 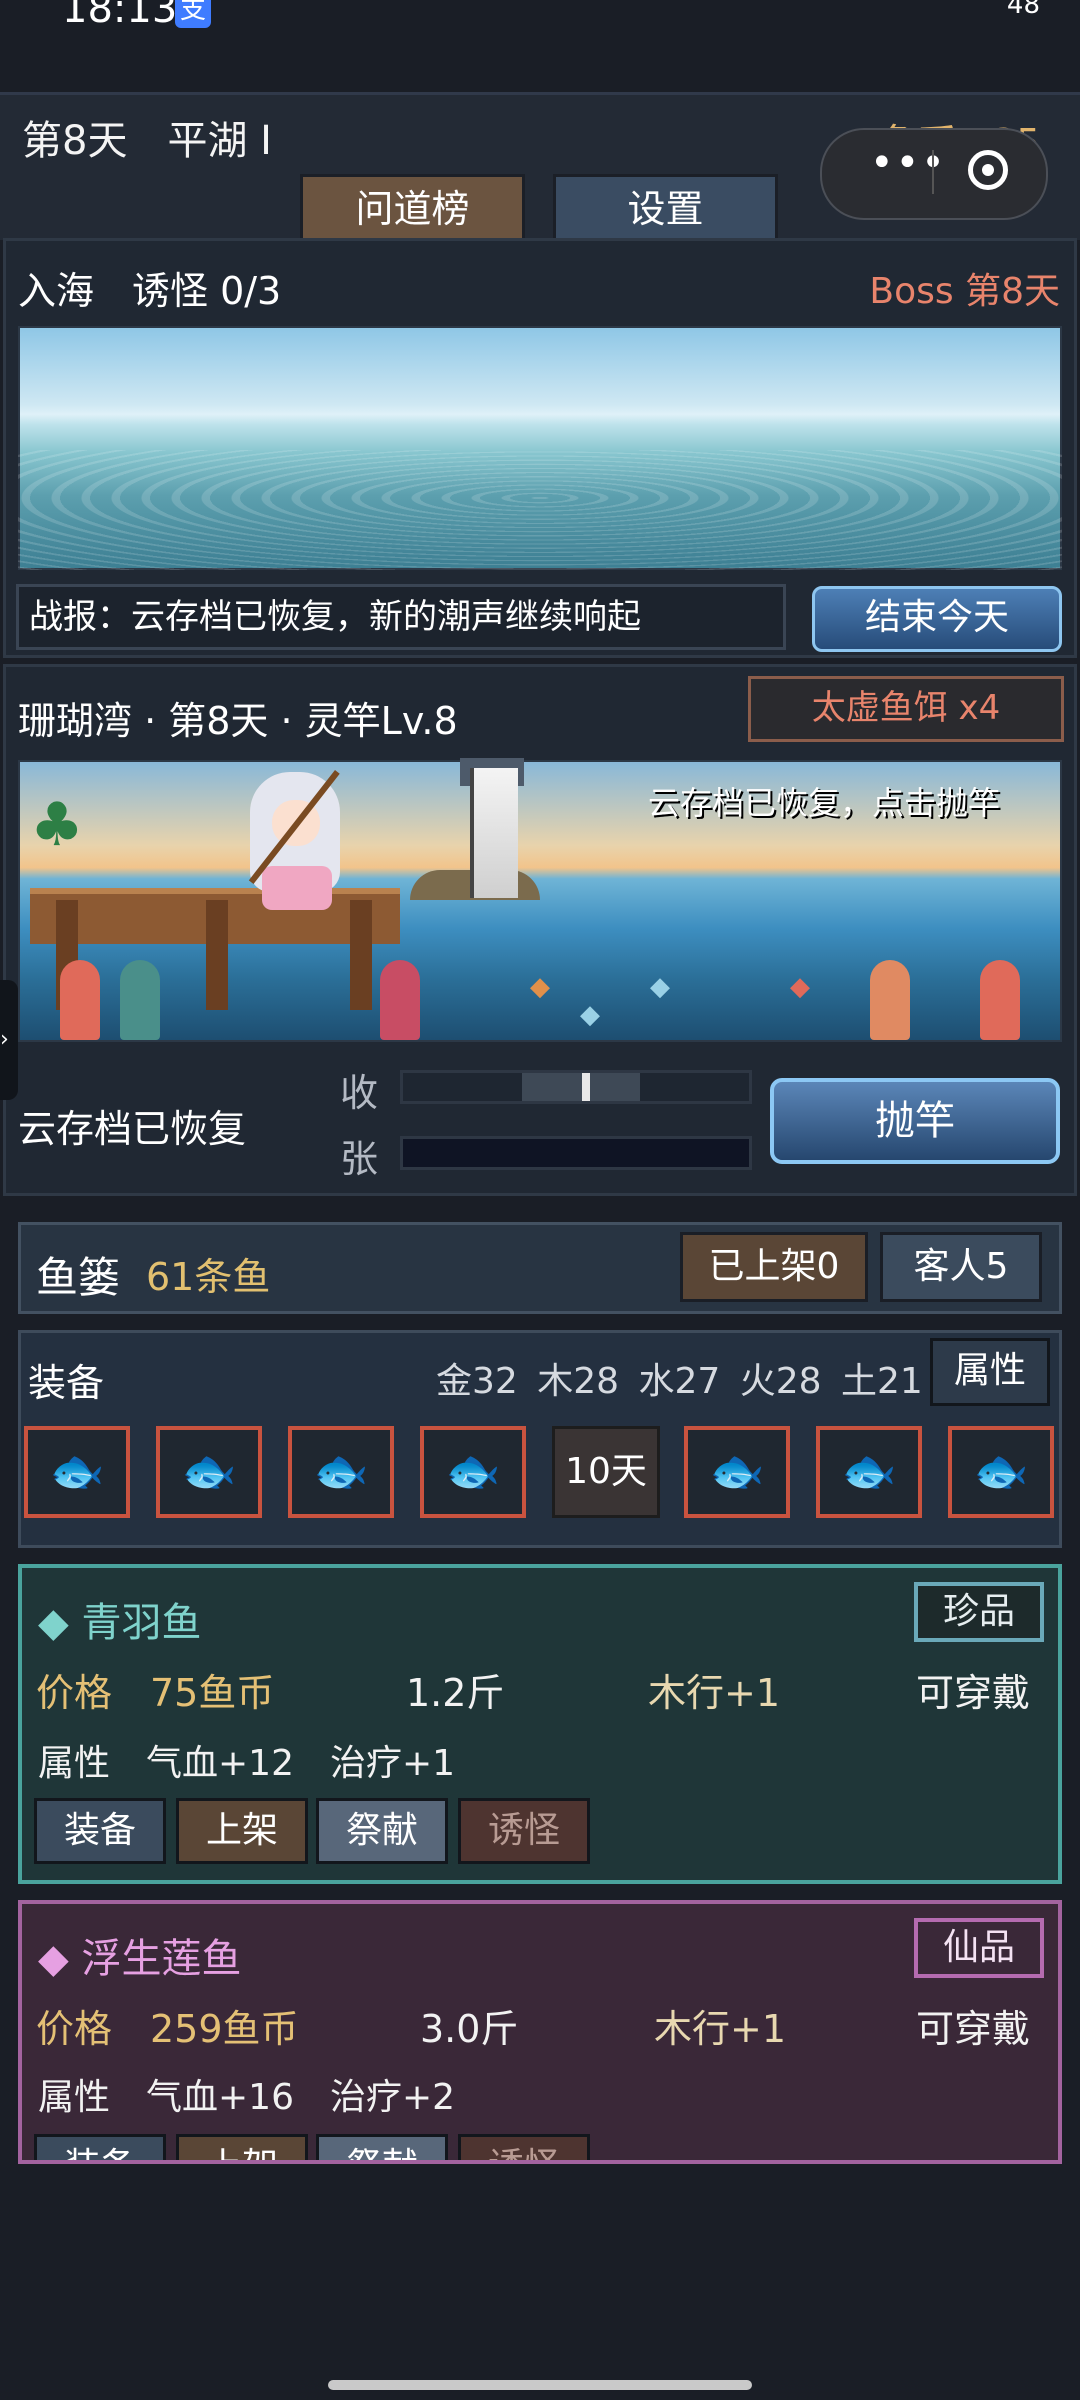 What do you see at coordinates (979, 1612) in the screenshot?
I see `rarity-badge: 珍品` at bounding box center [979, 1612].